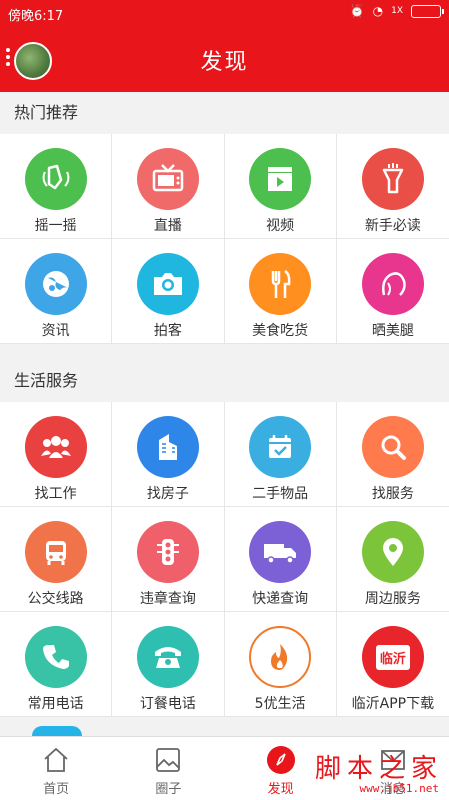 This screenshot has height=800, width=449. I want to click on section-title-hot: 热门推荐, so click(46, 112).